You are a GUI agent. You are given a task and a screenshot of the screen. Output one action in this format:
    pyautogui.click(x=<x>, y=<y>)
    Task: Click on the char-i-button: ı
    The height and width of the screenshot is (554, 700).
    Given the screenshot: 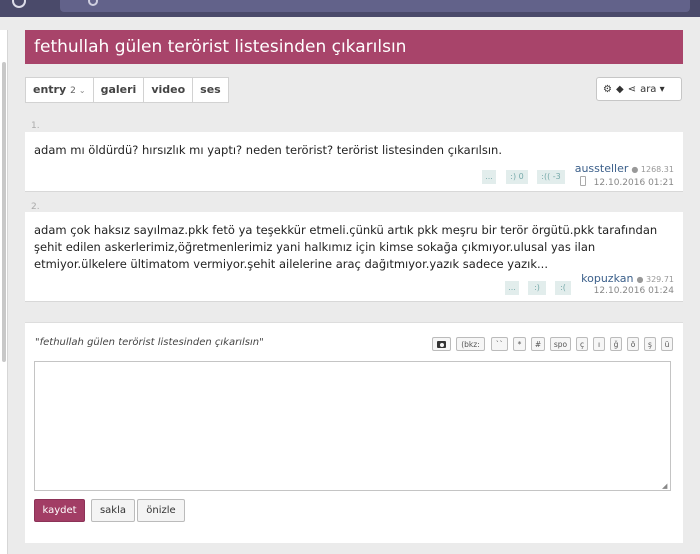 What is the action you would take?
    pyautogui.click(x=599, y=344)
    